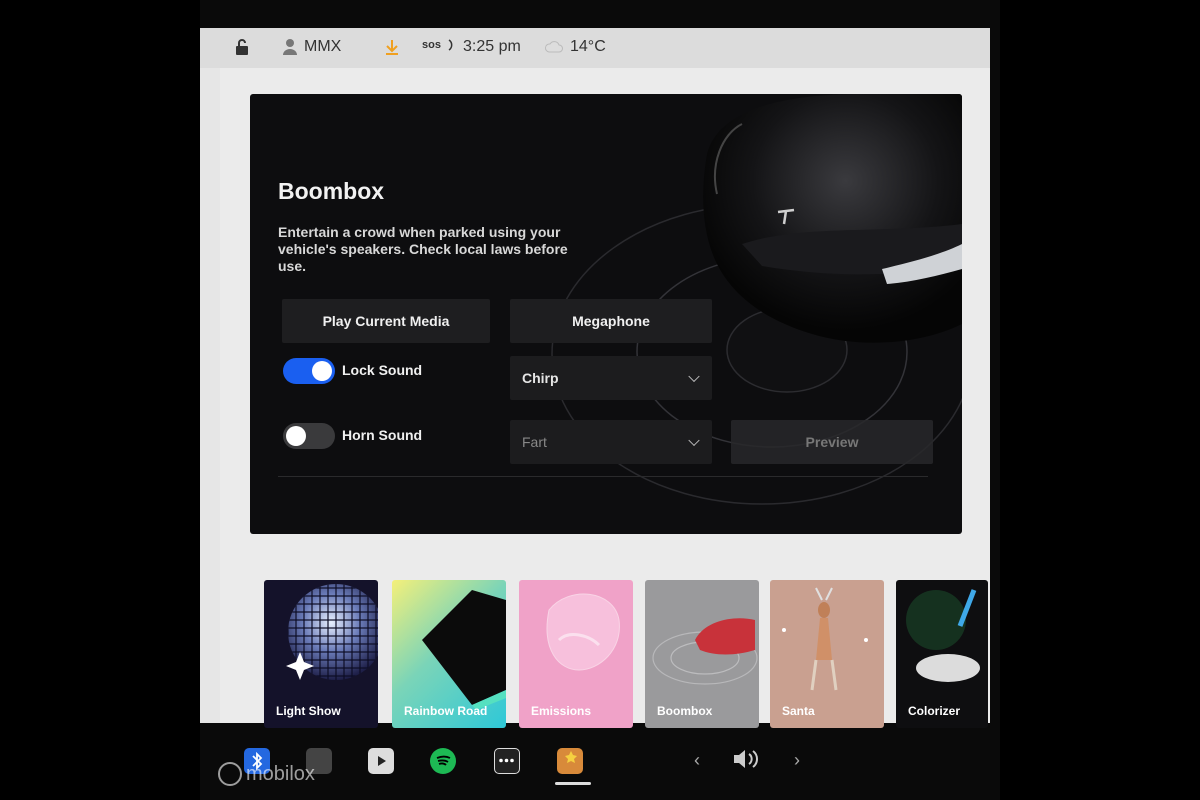 Image resolution: width=1200 pixels, height=800 pixels. What do you see at coordinates (554, 47) in the screenshot?
I see `cloud-icon` at bounding box center [554, 47].